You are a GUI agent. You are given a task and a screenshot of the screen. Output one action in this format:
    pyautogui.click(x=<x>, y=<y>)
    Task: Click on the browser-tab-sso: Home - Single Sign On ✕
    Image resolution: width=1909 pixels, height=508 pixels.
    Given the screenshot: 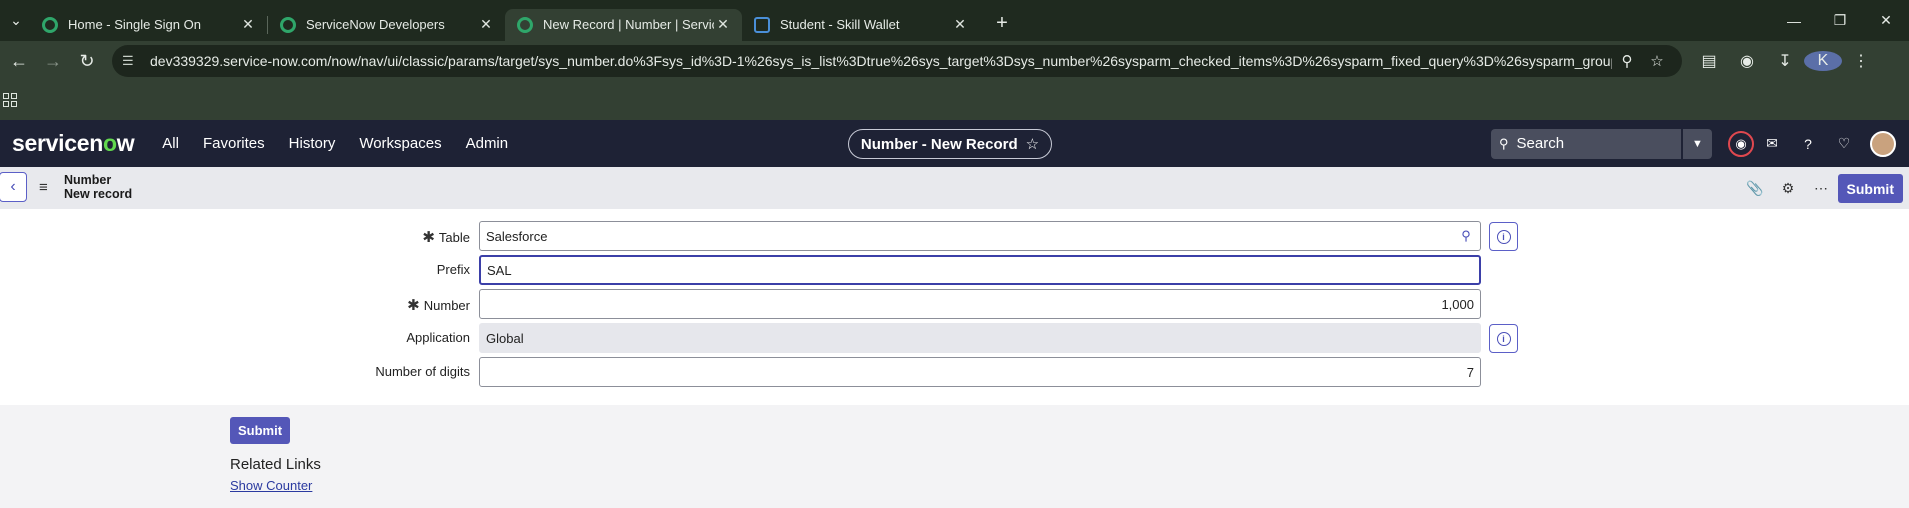 What is the action you would take?
    pyautogui.click(x=148, y=25)
    